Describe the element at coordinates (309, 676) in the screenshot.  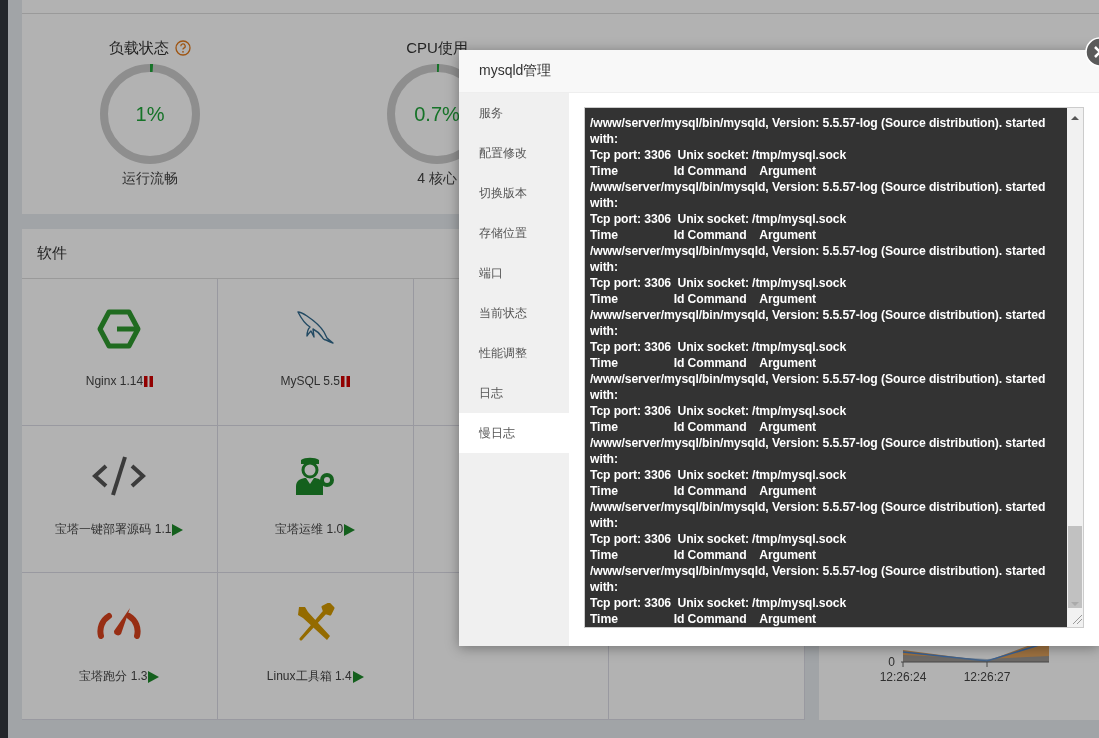
I see `software-name: Linux工具箱 1.4` at that location.